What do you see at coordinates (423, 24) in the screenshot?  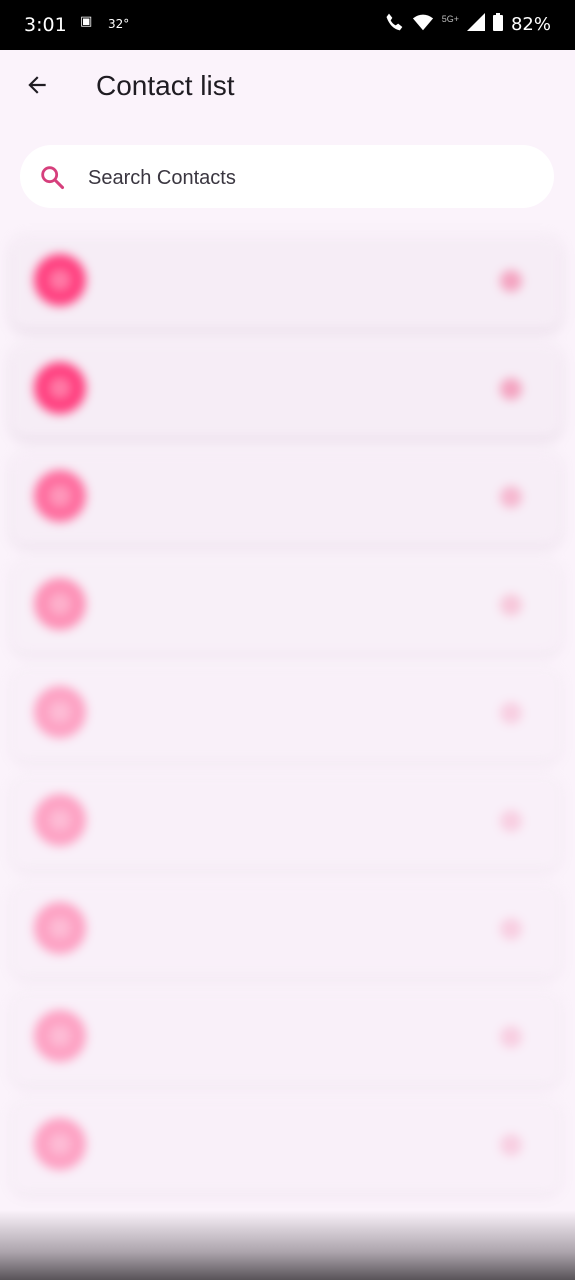 I see `wifi-icon` at bounding box center [423, 24].